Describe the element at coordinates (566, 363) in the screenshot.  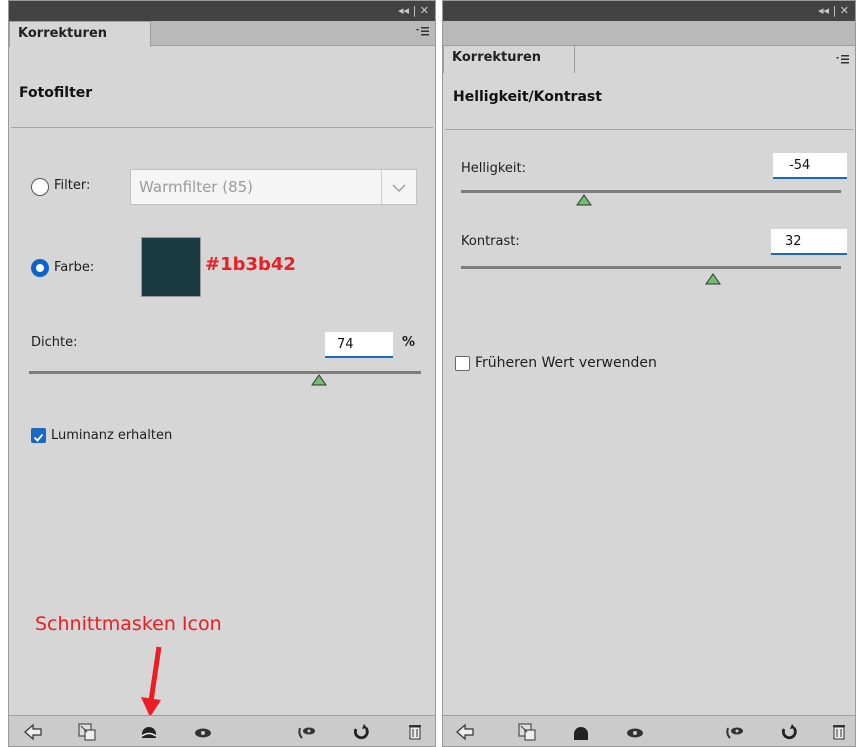
I see `legacy-label: Früheren Wert verwenden` at that location.